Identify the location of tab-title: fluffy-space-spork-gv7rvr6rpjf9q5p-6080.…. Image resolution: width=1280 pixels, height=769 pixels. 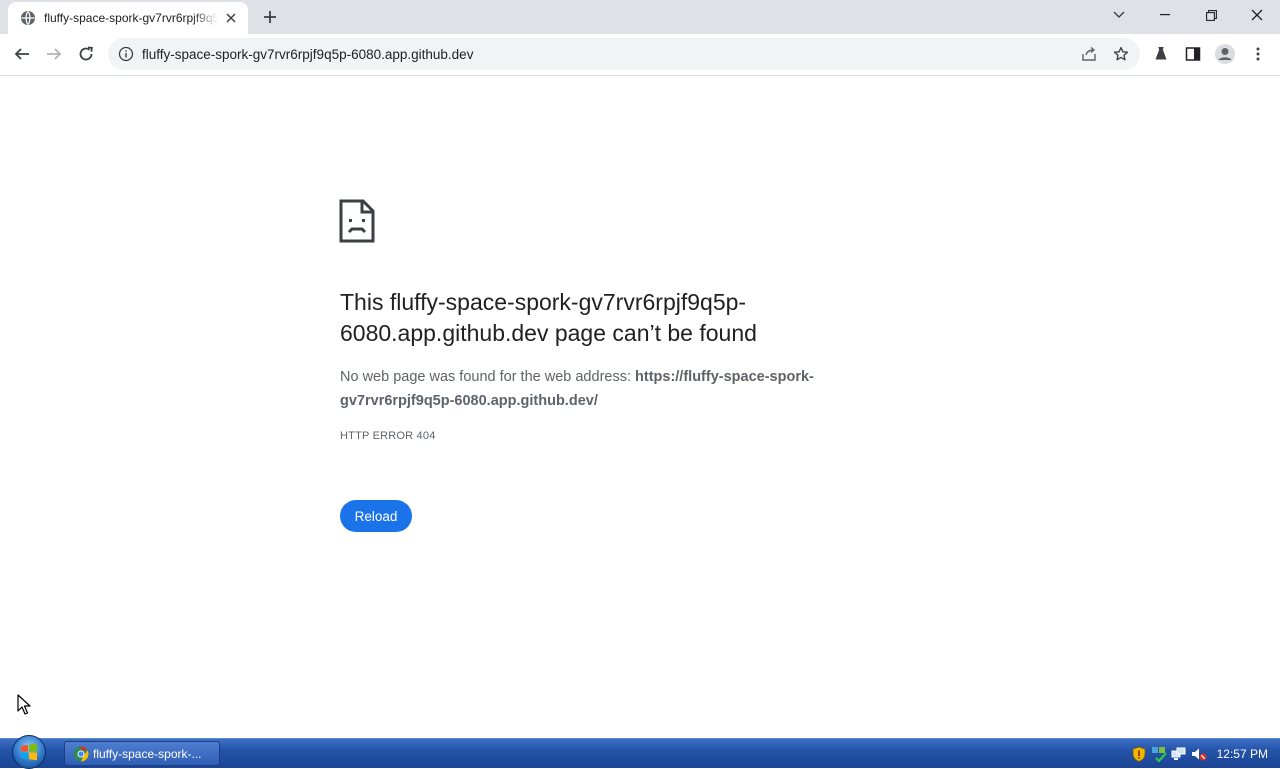
(131, 18).